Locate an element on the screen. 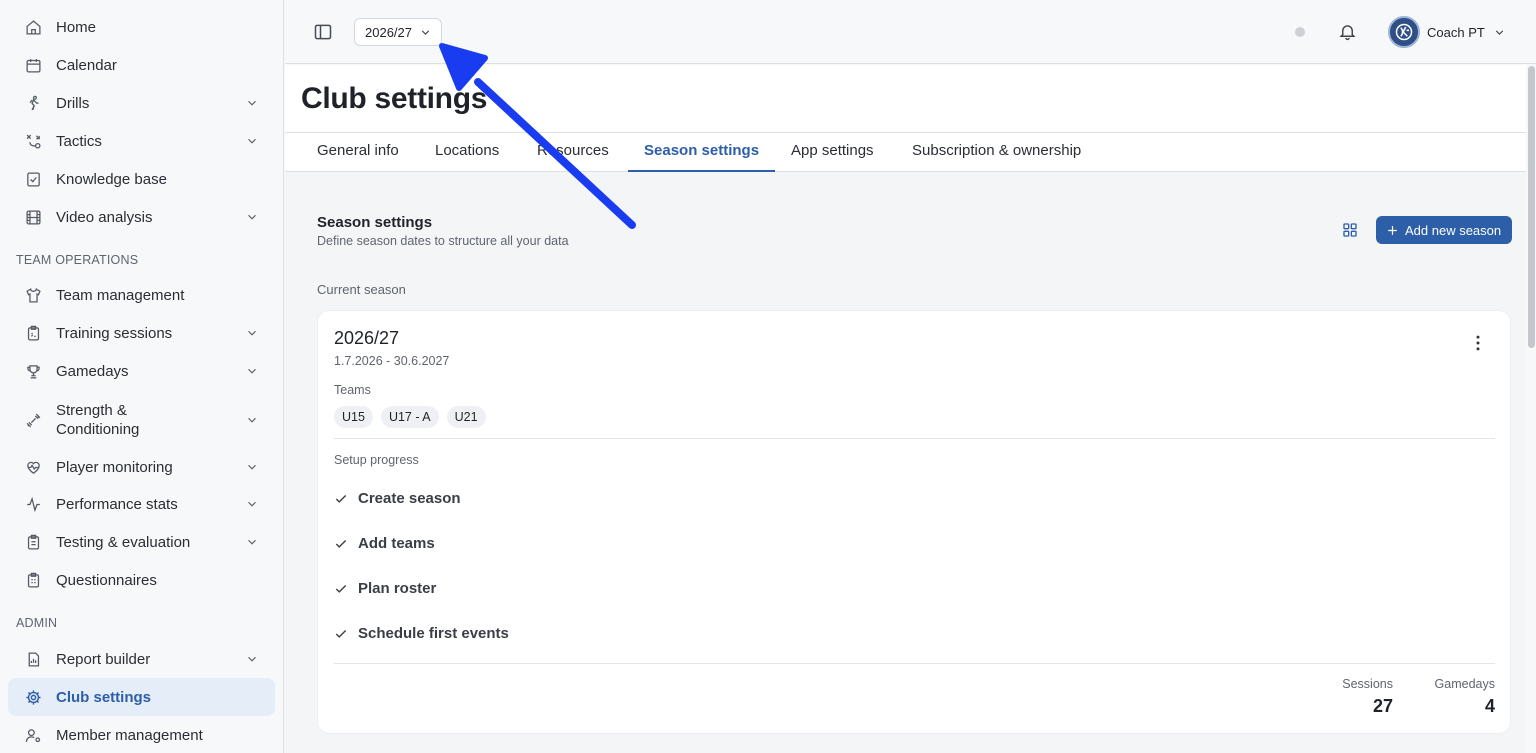 The width and height of the screenshot is (1536, 753). sidebar-item-label: Club settings is located at coordinates (104, 697).